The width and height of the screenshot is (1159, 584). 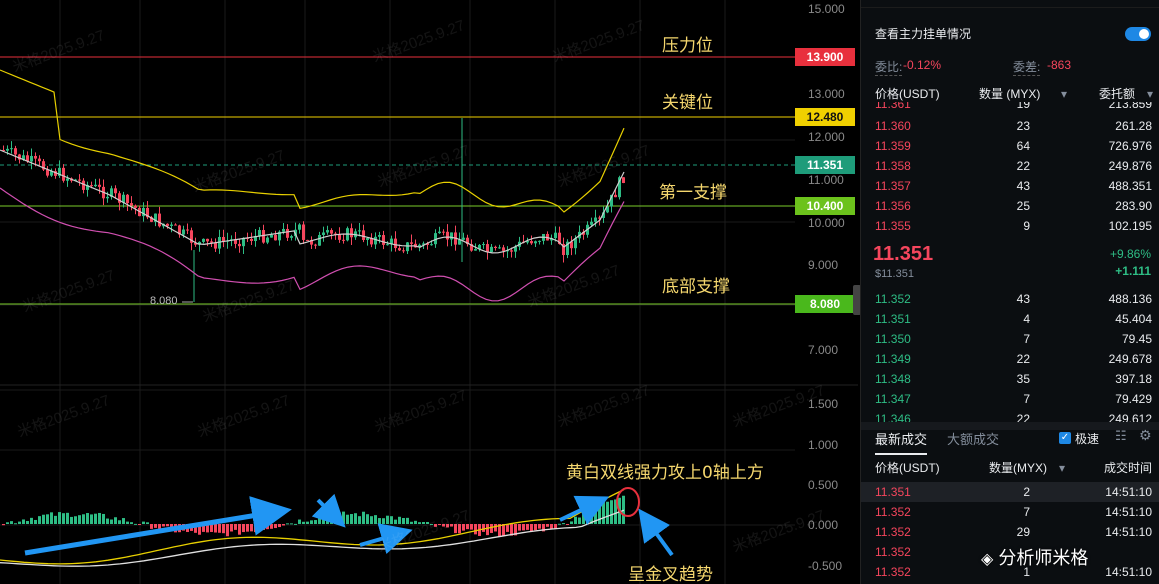 I want to click on first-support-price-tag: 10.400, so click(x=825, y=206).